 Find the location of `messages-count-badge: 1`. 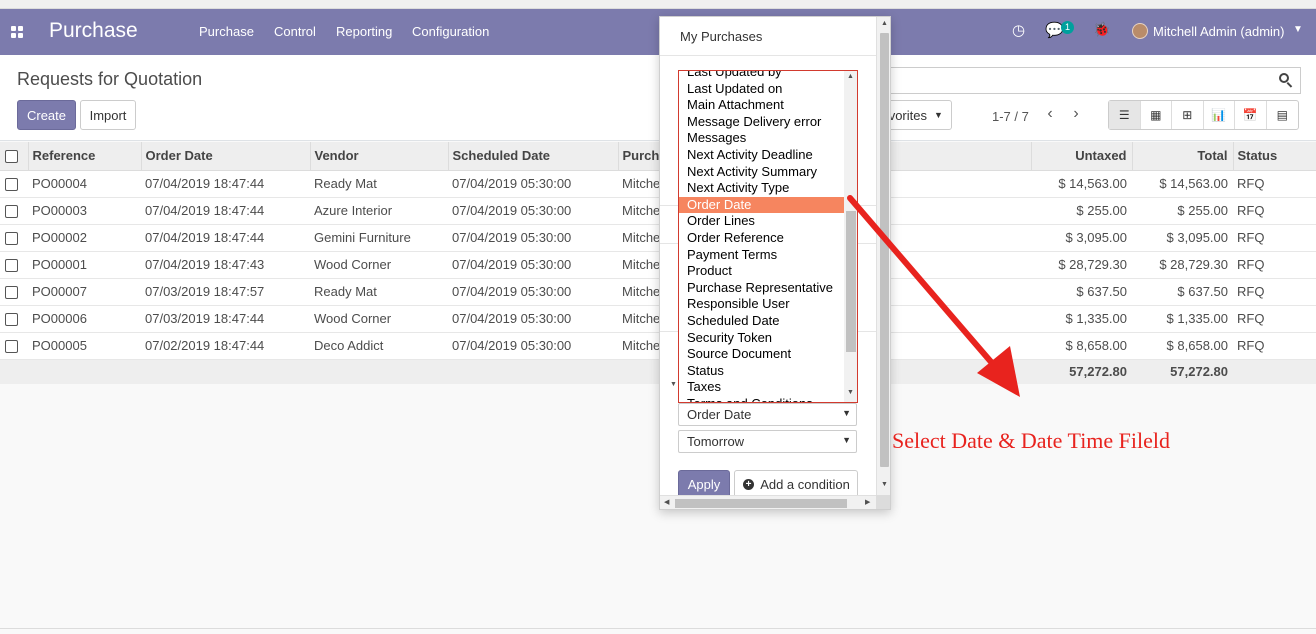

messages-count-badge: 1 is located at coordinates (1067, 27).